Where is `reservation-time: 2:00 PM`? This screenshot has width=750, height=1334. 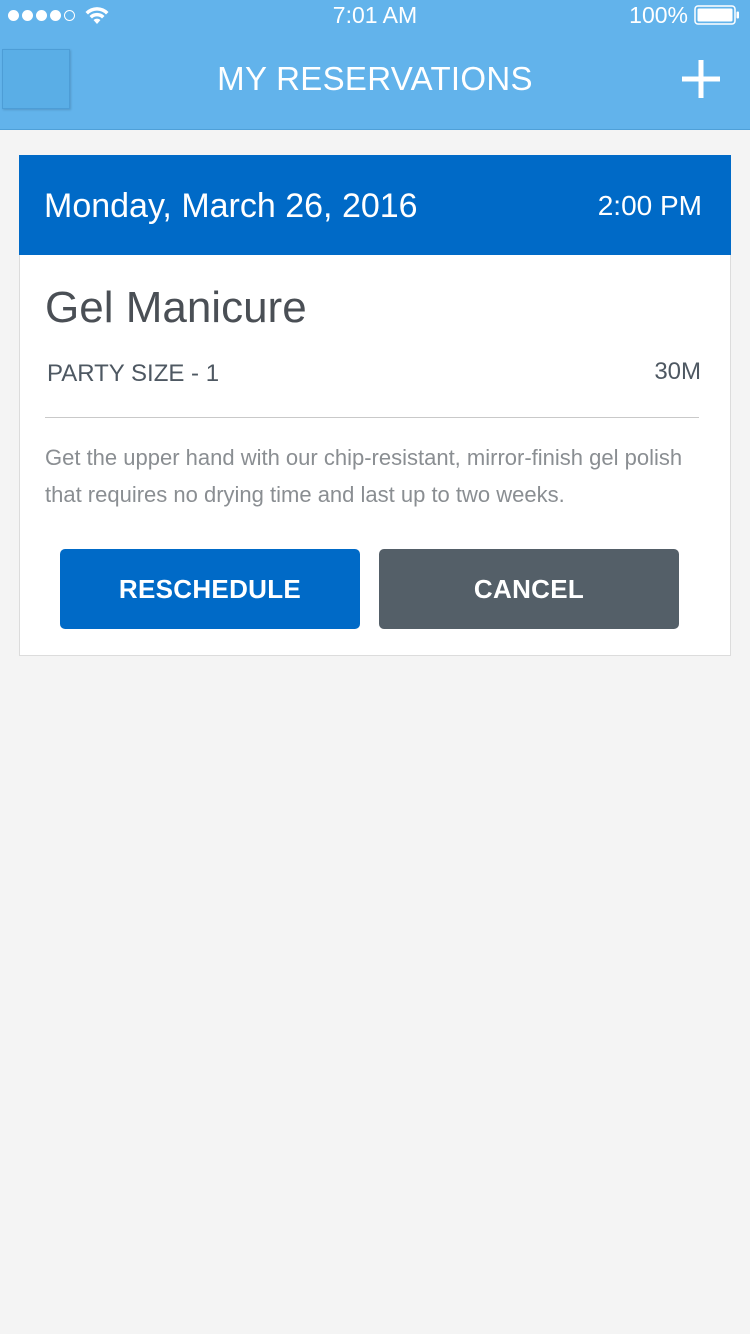
reservation-time: 2:00 PM is located at coordinates (649, 205).